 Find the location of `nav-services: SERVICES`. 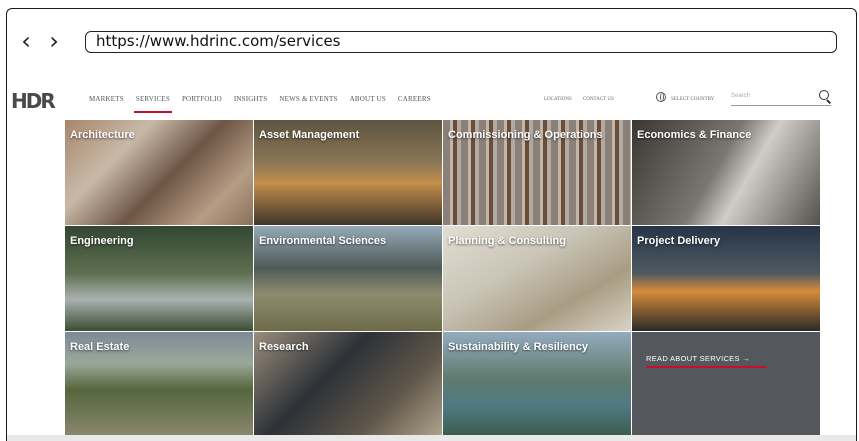

nav-services: SERVICES is located at coordinates (153, 104).